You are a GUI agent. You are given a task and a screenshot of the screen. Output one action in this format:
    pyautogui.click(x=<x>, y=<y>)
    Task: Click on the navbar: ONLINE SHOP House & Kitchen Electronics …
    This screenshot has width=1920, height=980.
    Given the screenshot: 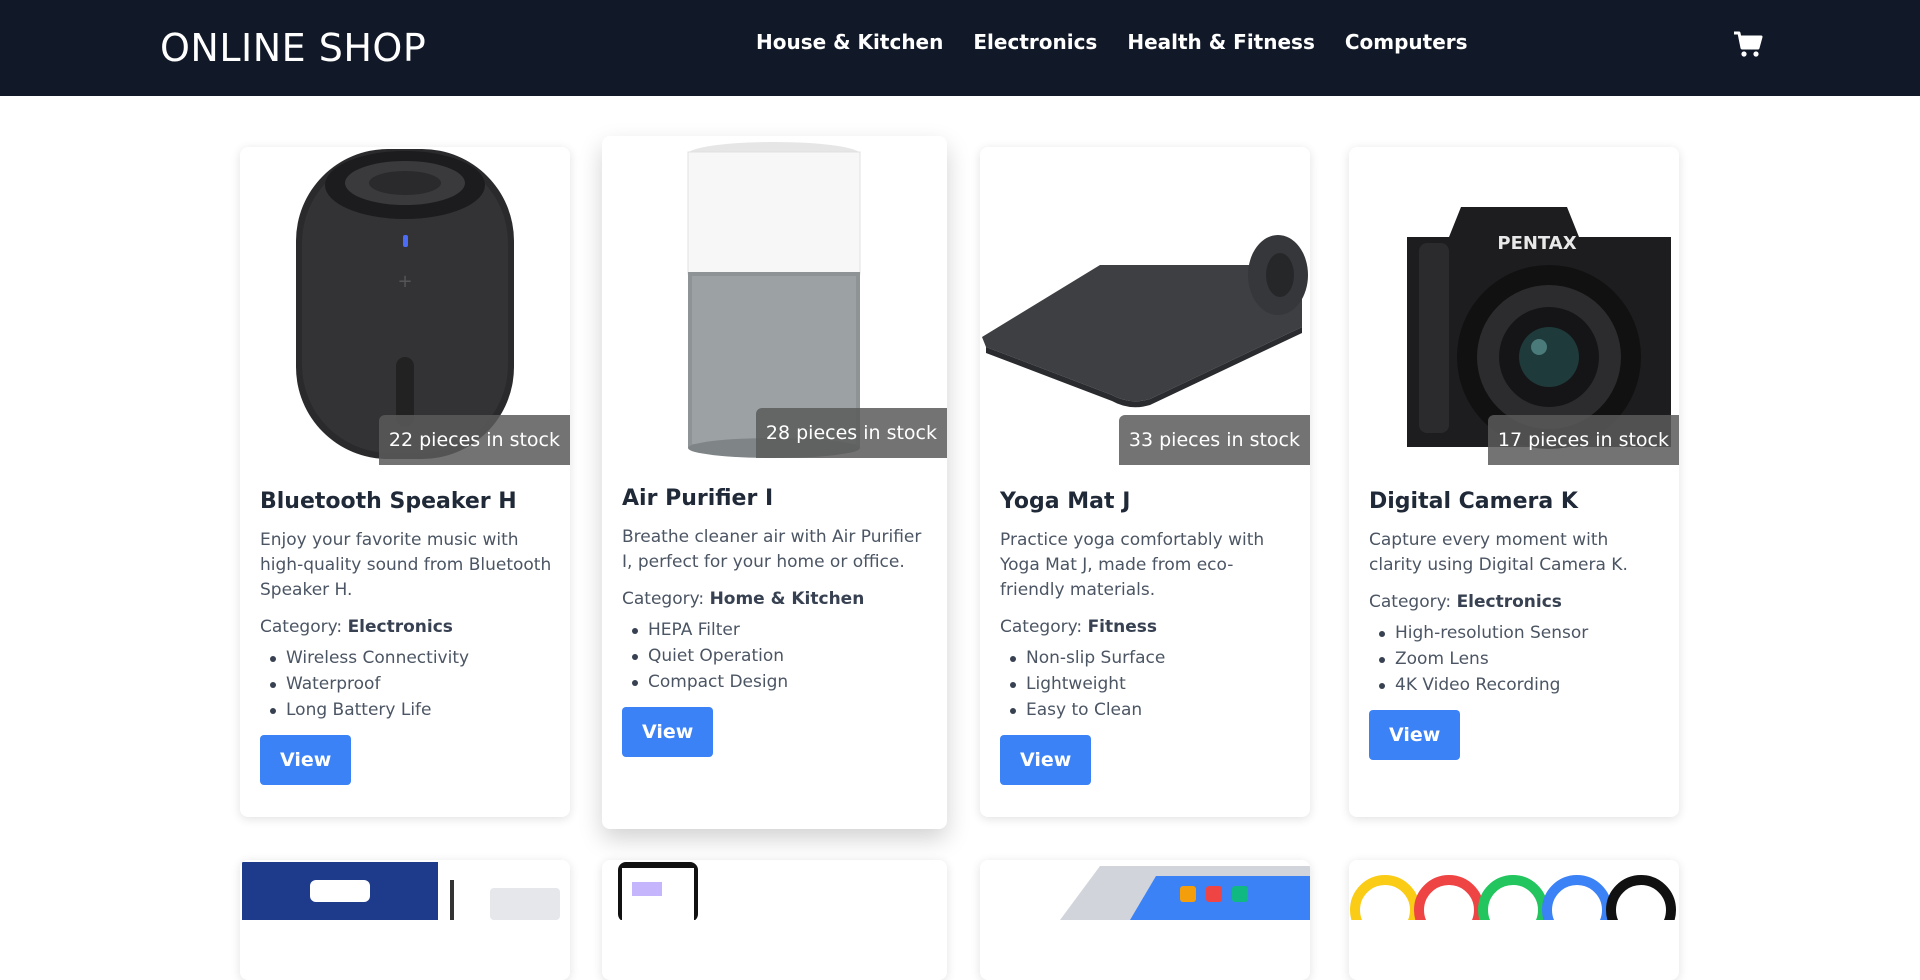 What is the action you would take?
    pyautogui.click(x=960, y=48)
    